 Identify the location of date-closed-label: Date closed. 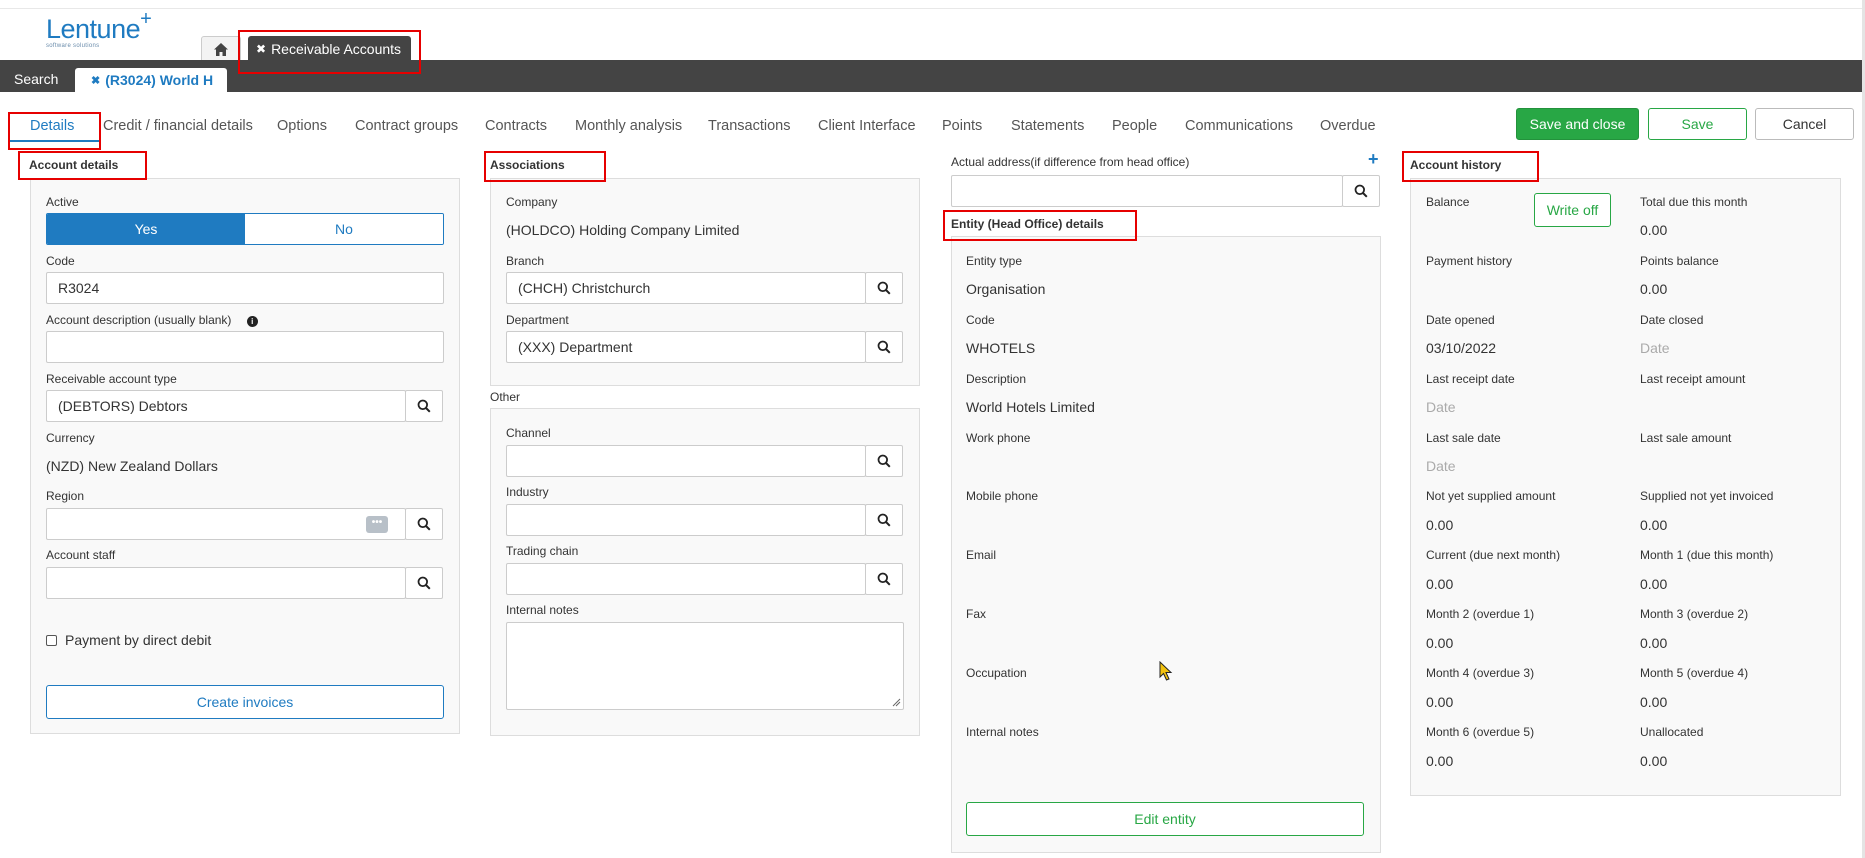
(1672, 320).